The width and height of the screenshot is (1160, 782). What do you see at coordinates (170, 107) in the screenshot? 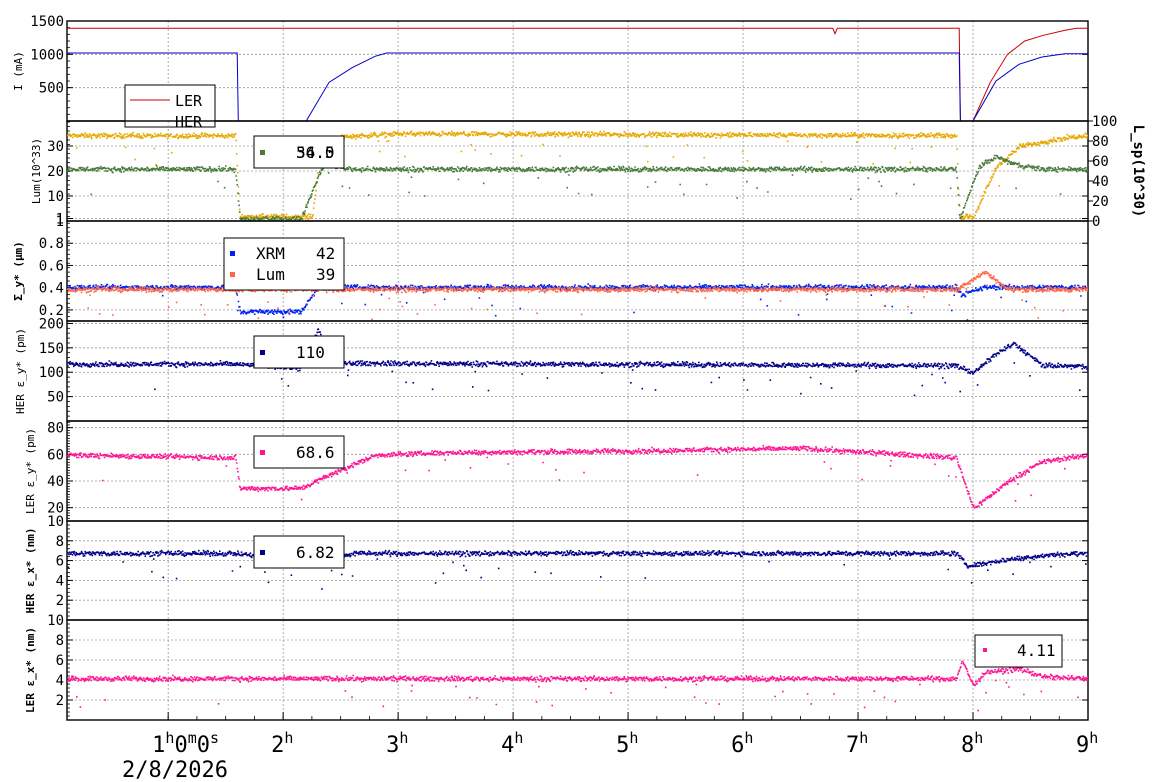
I see `legend: LER HER` at bounding box center [170, 107].